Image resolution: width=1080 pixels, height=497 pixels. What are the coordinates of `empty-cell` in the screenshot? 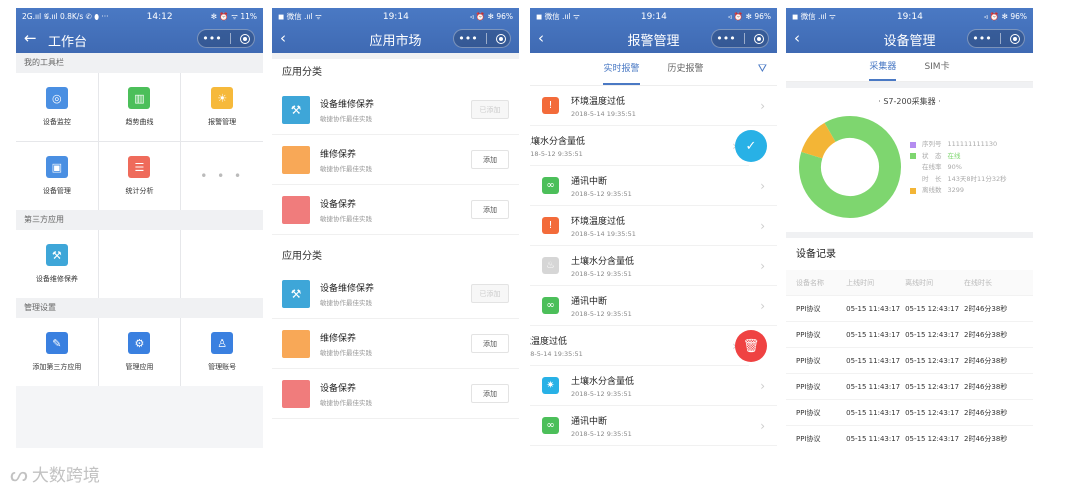 It's located at (222, 264).